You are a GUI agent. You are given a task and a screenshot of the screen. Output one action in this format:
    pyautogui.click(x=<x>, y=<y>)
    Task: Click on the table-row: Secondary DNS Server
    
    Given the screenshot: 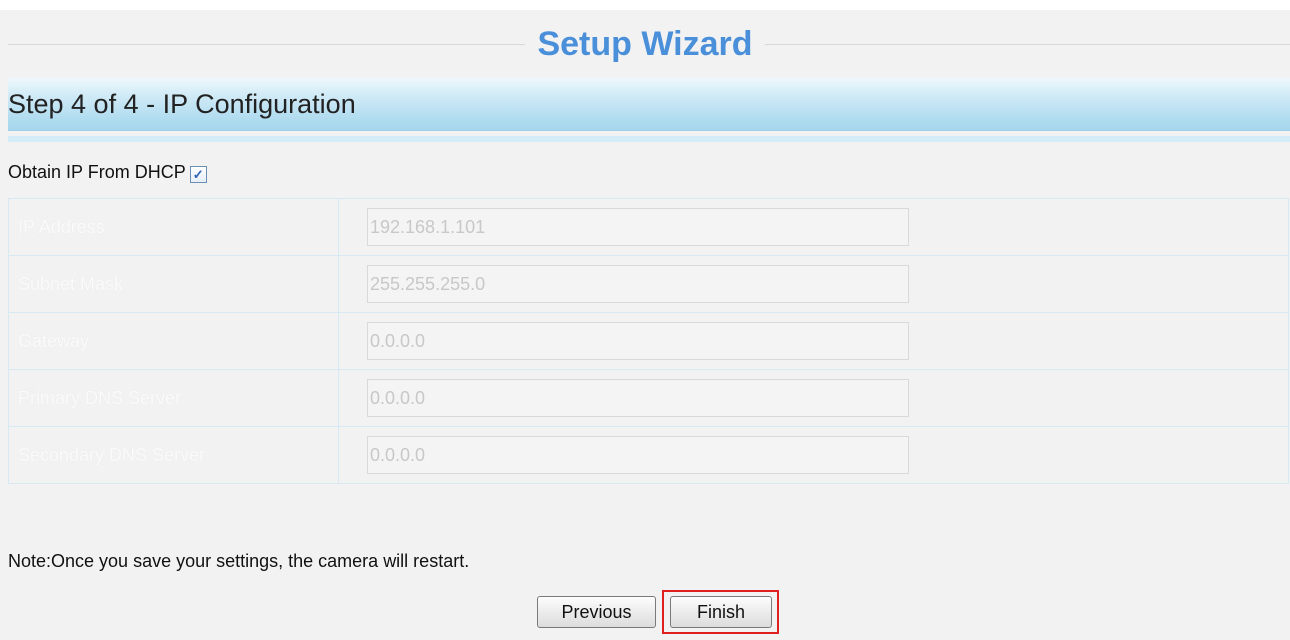 What is the action you would take?
    pyautogui.click(x=648, y=455)
    